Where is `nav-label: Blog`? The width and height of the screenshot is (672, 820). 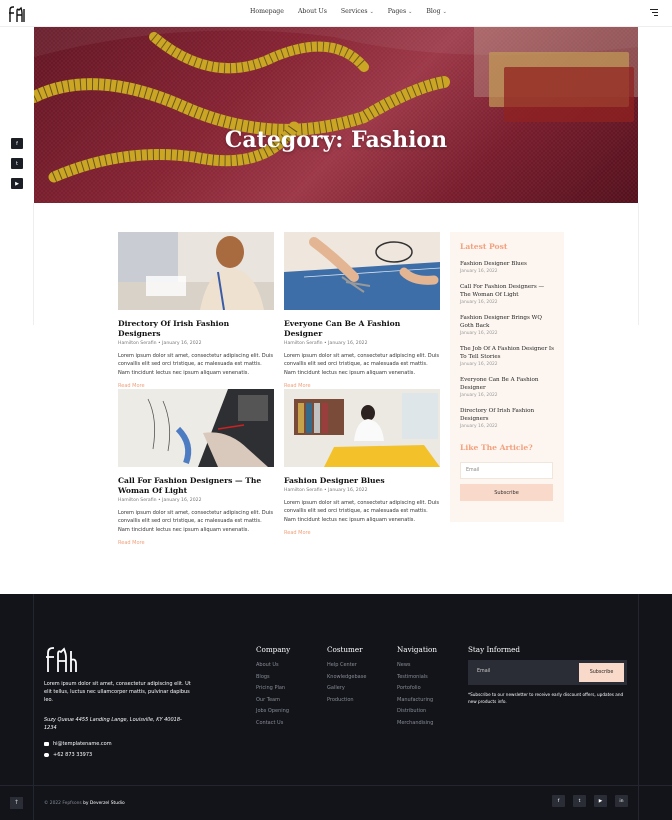 nav-label: Blog is located at coordinates (433, 11).